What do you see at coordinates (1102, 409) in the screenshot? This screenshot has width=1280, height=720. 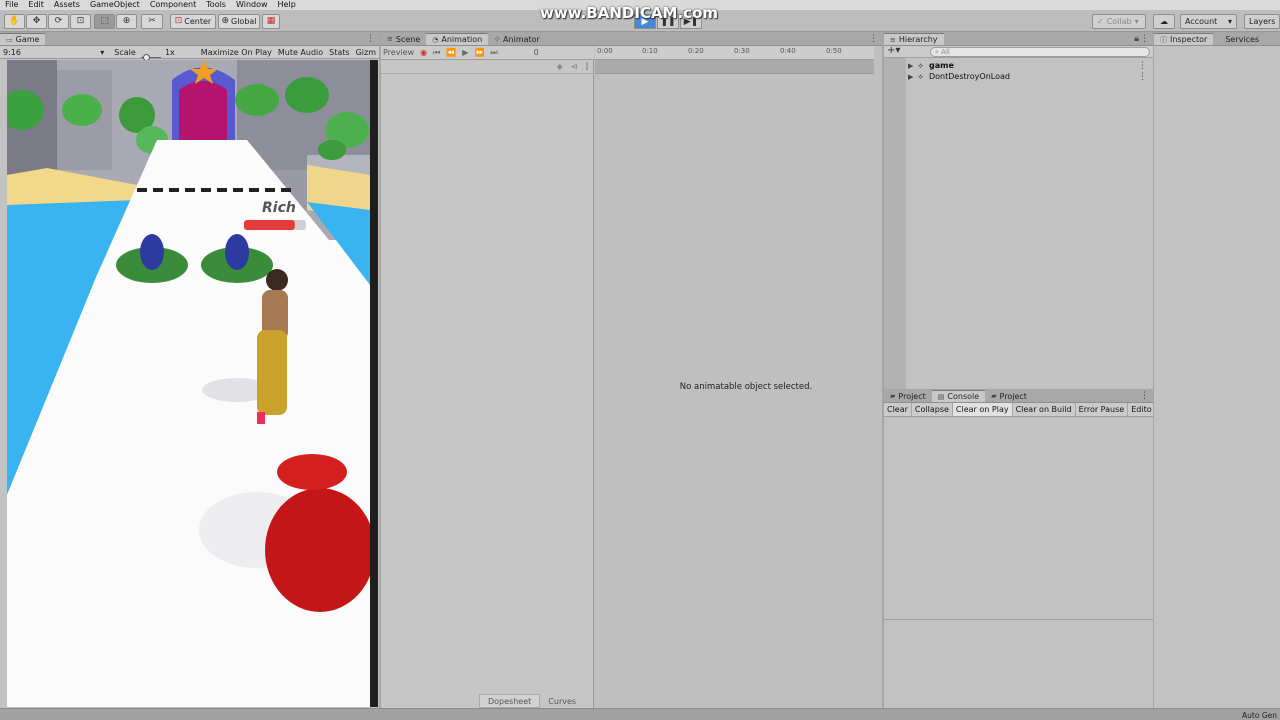 I see `error-pause-toggle: Error Pause` at bounding box center [1102, 409].